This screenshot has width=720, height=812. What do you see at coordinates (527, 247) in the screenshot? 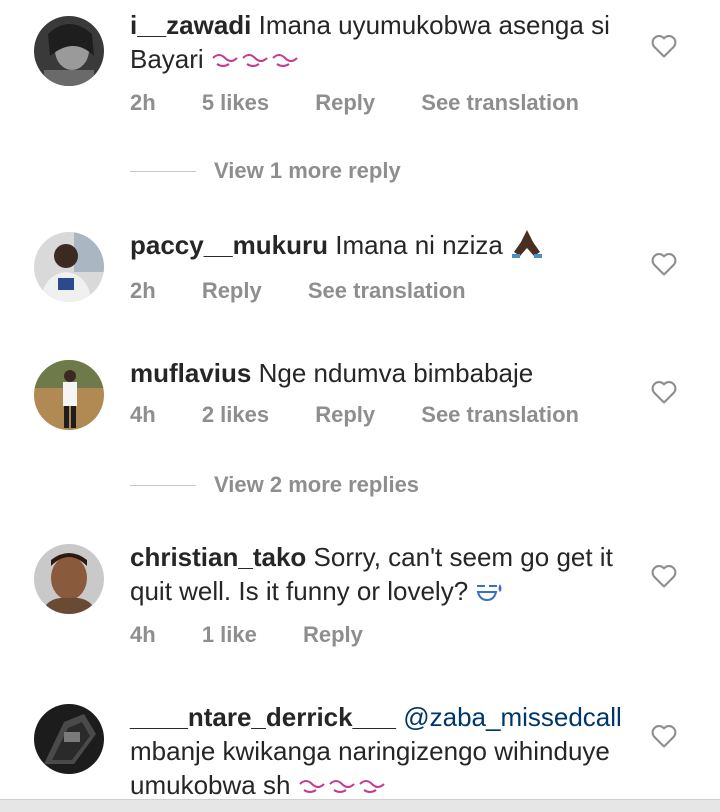
I see `praying-hands-emoji` at bounding box center [527, 247].